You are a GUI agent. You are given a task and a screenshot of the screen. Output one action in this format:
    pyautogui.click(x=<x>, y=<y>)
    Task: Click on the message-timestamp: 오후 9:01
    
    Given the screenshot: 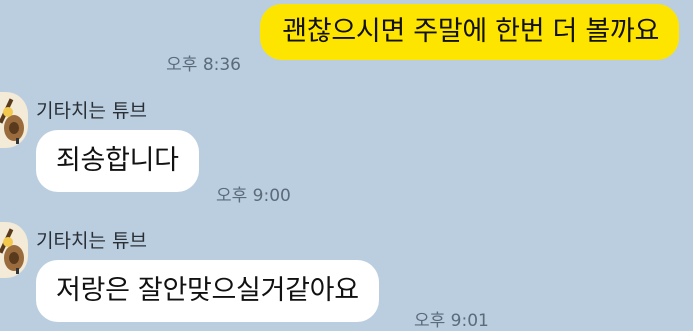 What is the action you would take?
    pyautogui.click(x=451, y=321)
    